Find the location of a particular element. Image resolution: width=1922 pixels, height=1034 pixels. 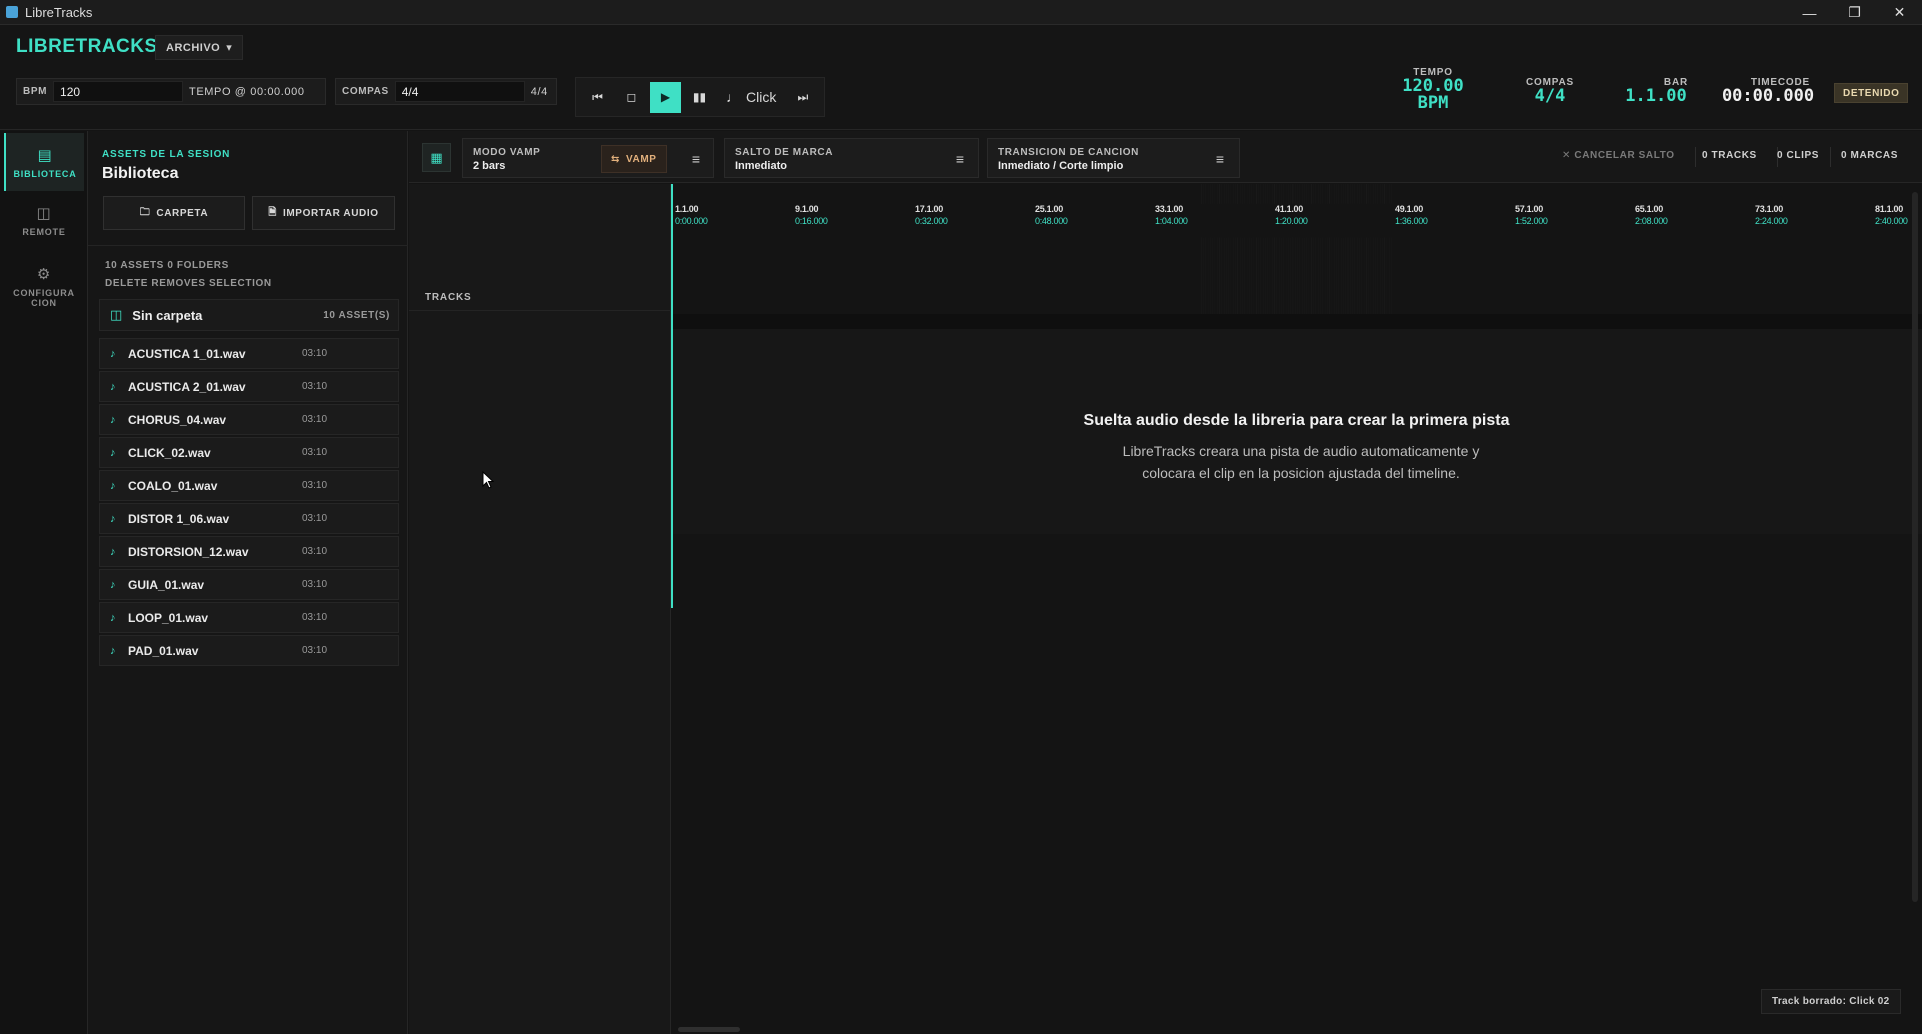

loop-icon: ⇆ is located at coordinates (615, 159).